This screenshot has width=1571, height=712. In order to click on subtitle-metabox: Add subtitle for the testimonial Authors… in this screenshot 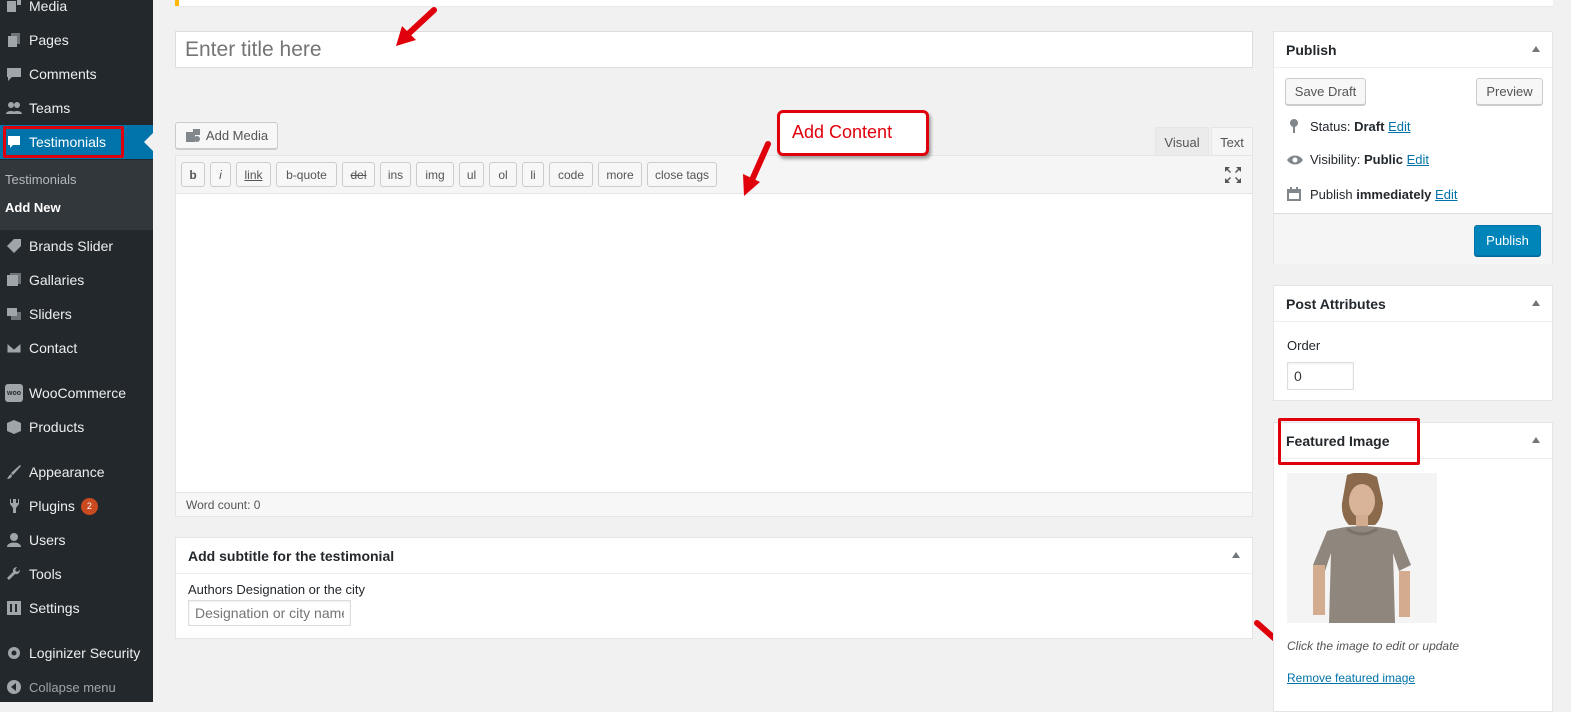, I will do `click(714, 588)`.